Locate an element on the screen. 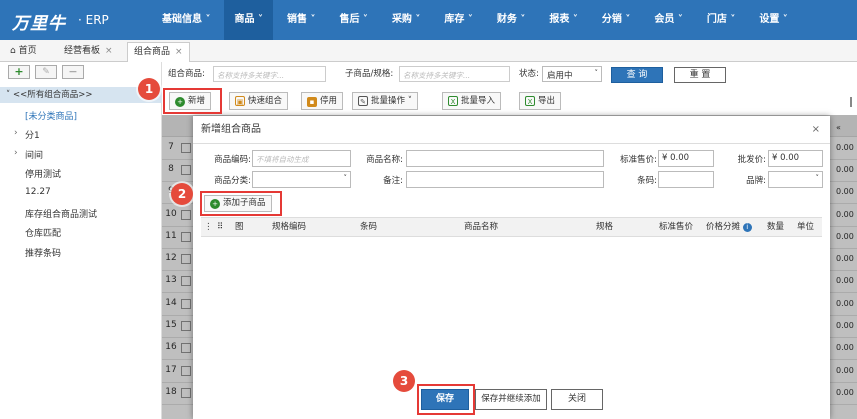 This screenshot has height=419, width=857. col-image: 图 is located at coordinates (239, 227).